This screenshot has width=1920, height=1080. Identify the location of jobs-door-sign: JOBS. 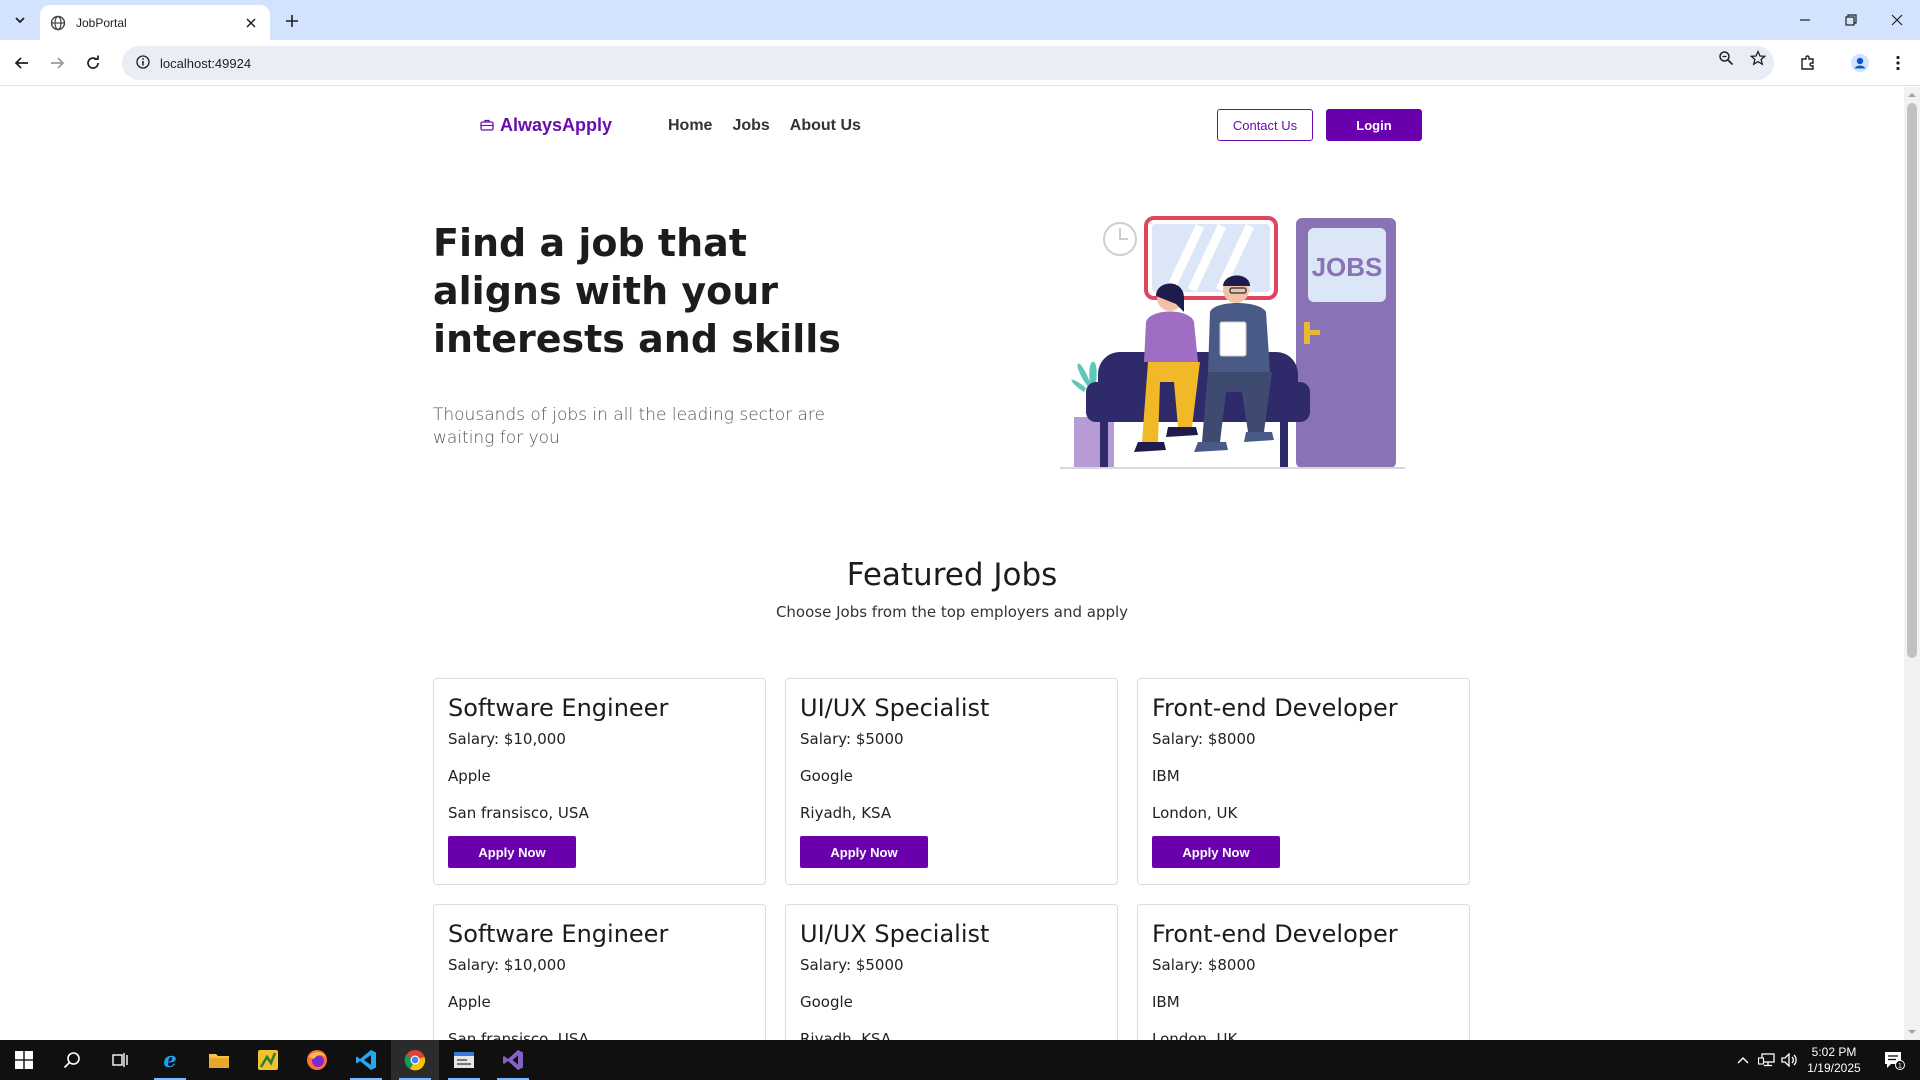
(1347, 267).